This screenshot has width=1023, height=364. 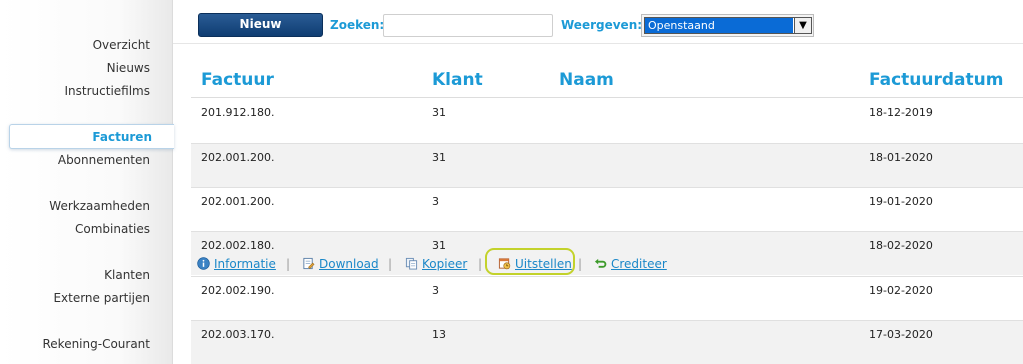 What do you see at coordinates (121, 45) in the screenshot?
I see `sidebar-item-overzicht: Overzicht` at bounding box center [121, 45].